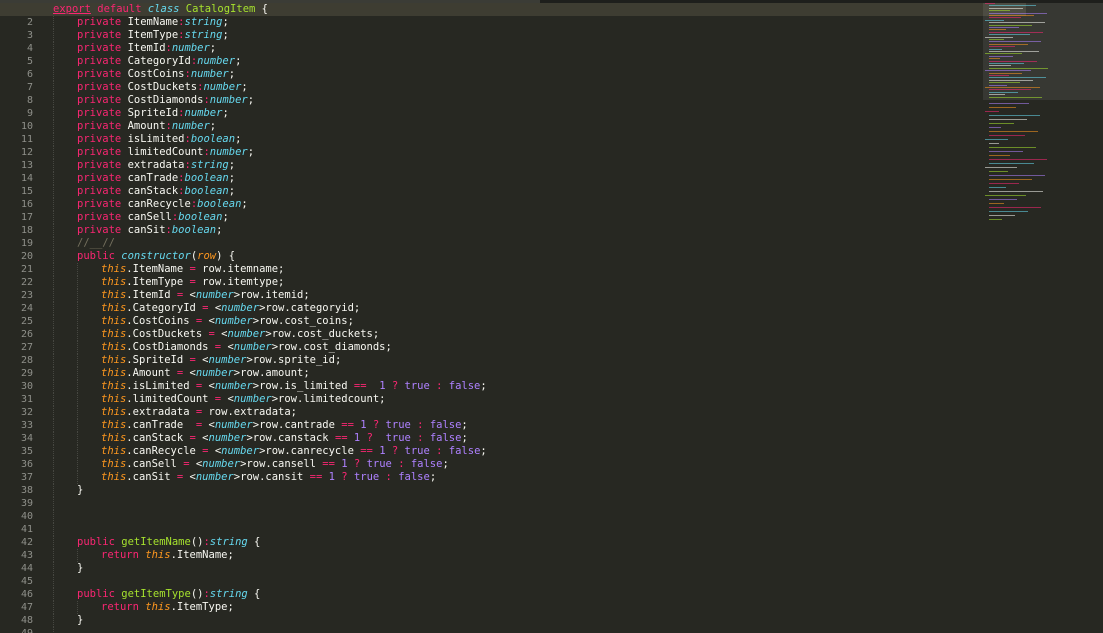 The width and height of the screenshot is (1103, 633). I want to click on field-name: CostDuckets, so click(162, 87).